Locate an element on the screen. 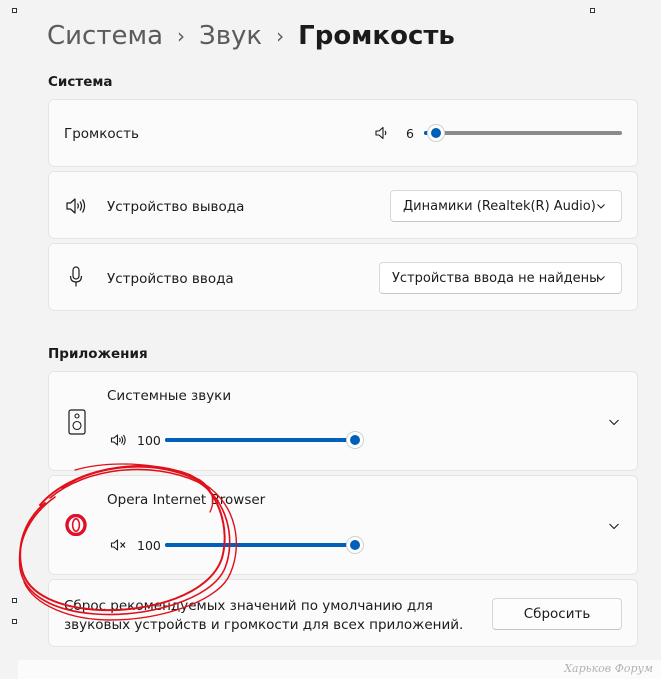 This screenshot has width=661, height=679. master-volume-label: Громкость is located at coordinates (101, 134).